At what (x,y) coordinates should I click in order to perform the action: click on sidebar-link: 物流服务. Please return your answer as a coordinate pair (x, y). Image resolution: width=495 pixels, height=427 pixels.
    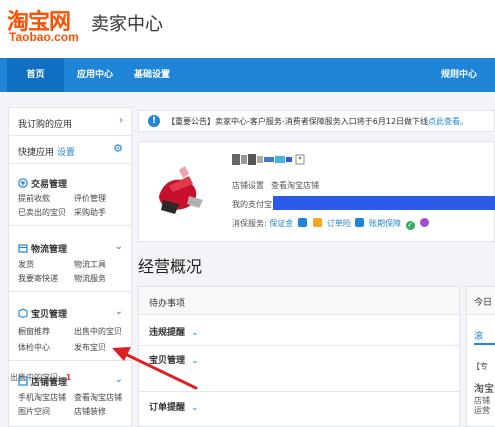
    Looking at the image, I should click on (90, 278).